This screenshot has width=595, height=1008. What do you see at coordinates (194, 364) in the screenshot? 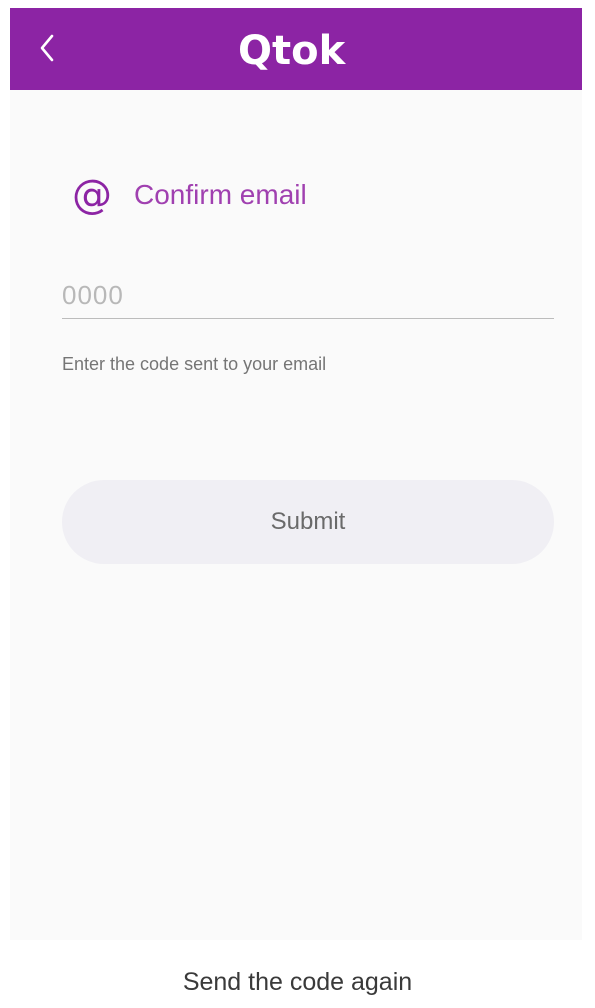
I see `code-hint-text: Enter the code sent to your email` at bounding box center [194, 364].